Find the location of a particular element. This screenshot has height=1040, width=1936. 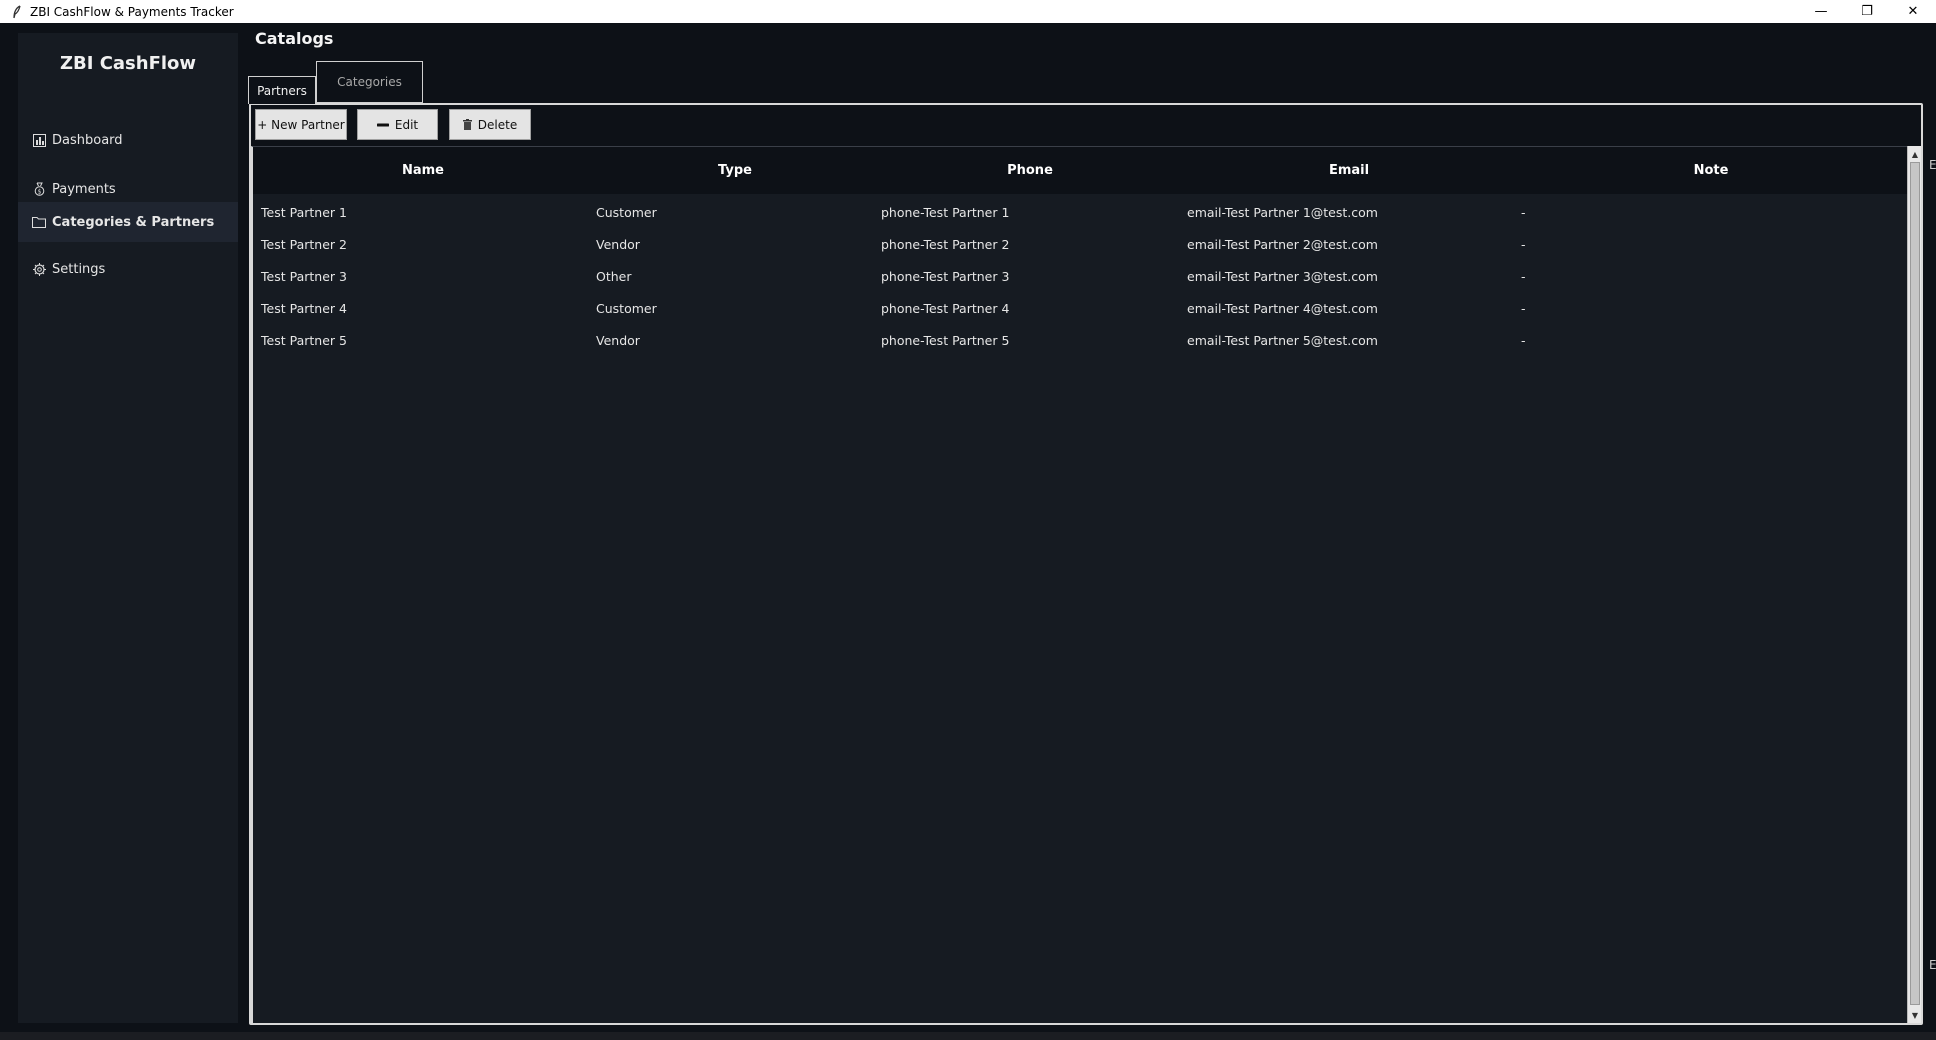

gear-icon is located at coordinates (39, 269).